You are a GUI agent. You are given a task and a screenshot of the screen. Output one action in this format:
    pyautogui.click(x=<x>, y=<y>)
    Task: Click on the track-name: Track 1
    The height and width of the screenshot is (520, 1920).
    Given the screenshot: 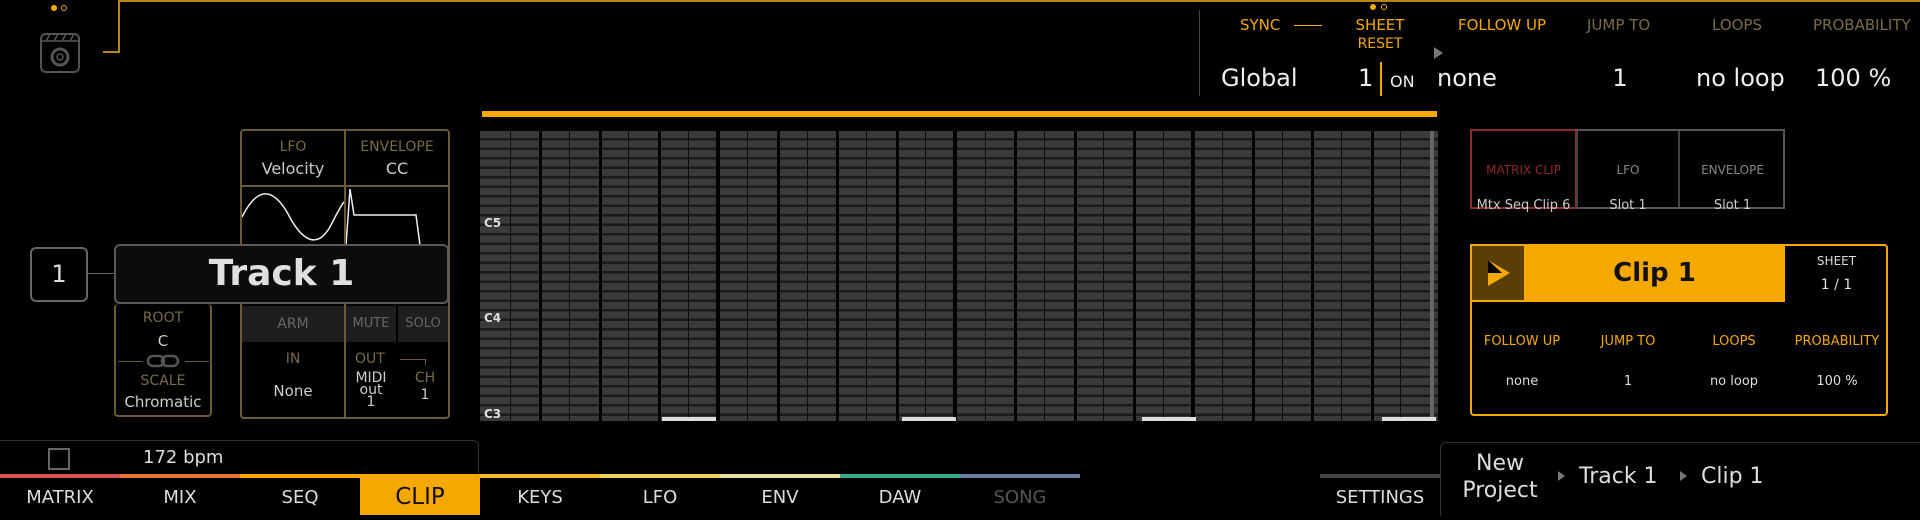 What is the action you would take?
    pyautogui.click(x=281, y=274)
    